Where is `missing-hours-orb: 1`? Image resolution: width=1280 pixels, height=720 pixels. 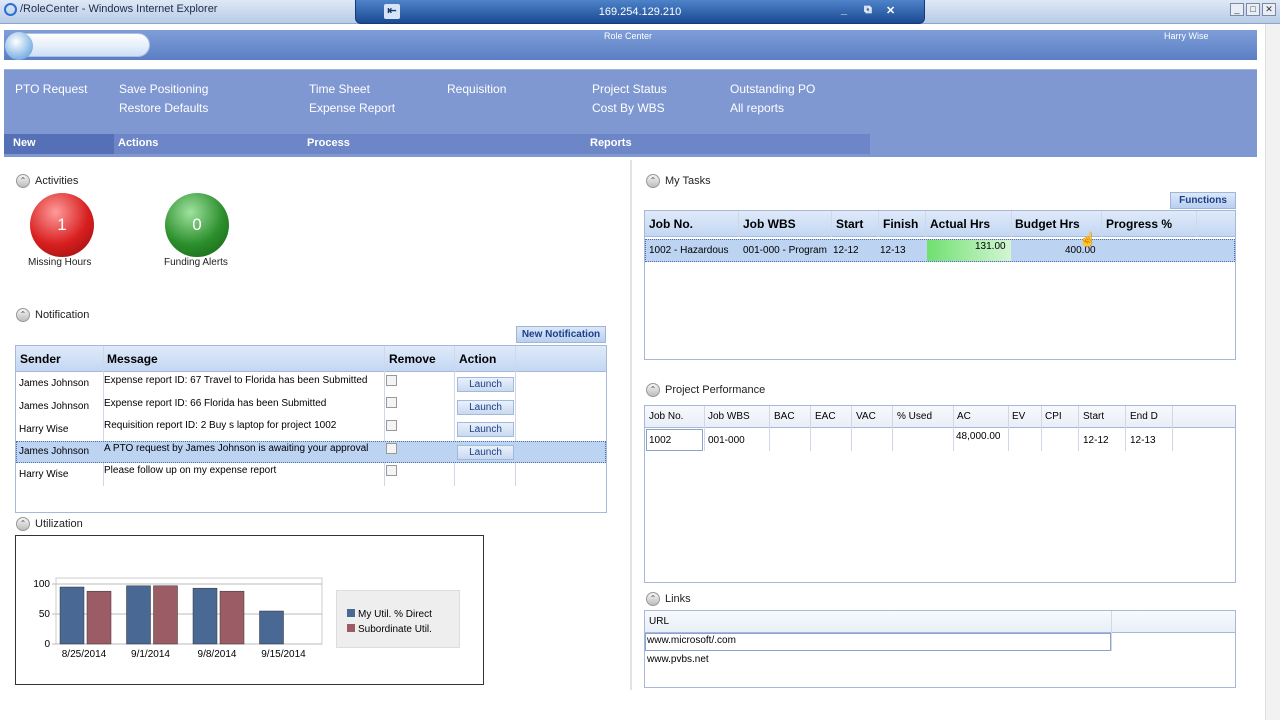
missing-hours-orb: 1 is located at coordinates (62, 225).